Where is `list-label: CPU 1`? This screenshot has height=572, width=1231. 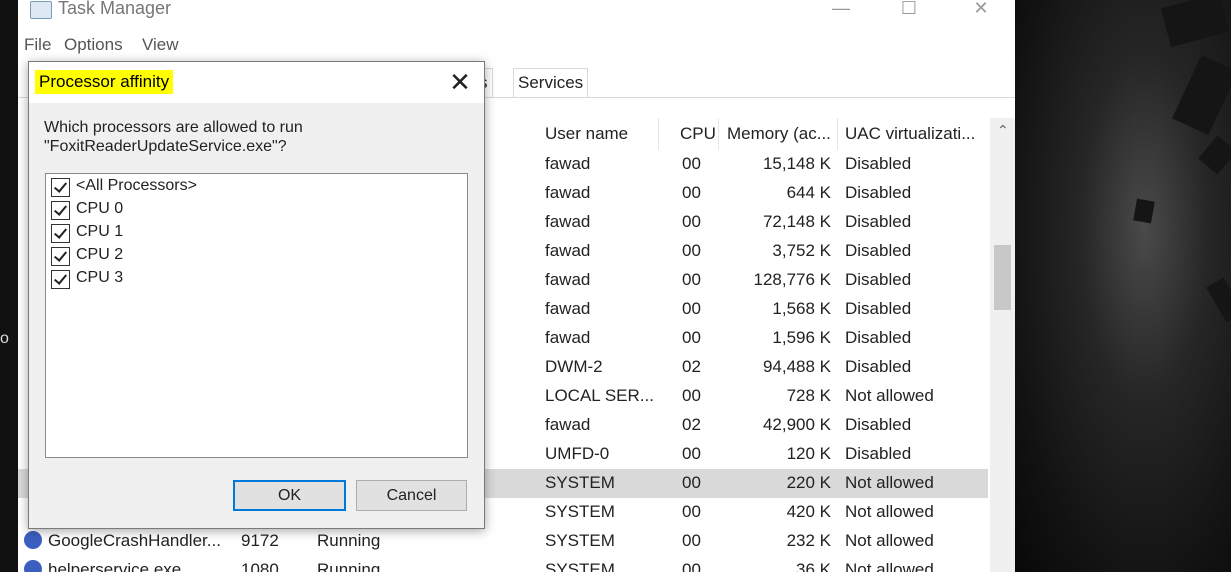 list-label: CPU 1 is located at coordinates (100, 231).